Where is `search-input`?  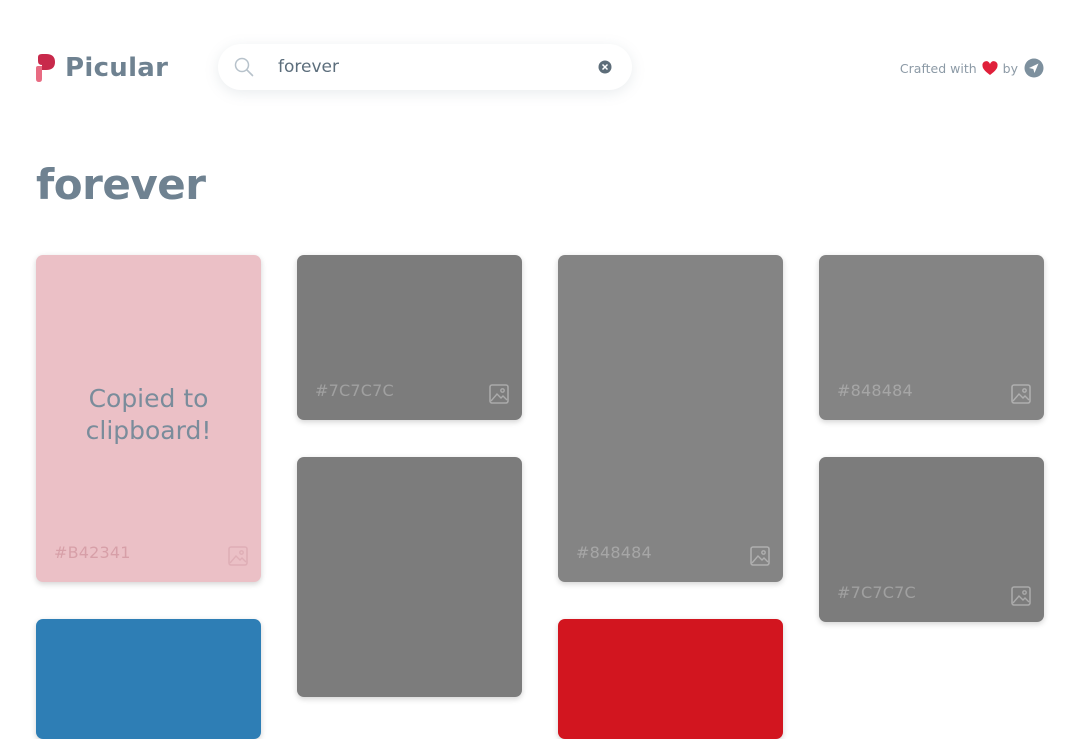 search-input is located at coordinates (428, 67).